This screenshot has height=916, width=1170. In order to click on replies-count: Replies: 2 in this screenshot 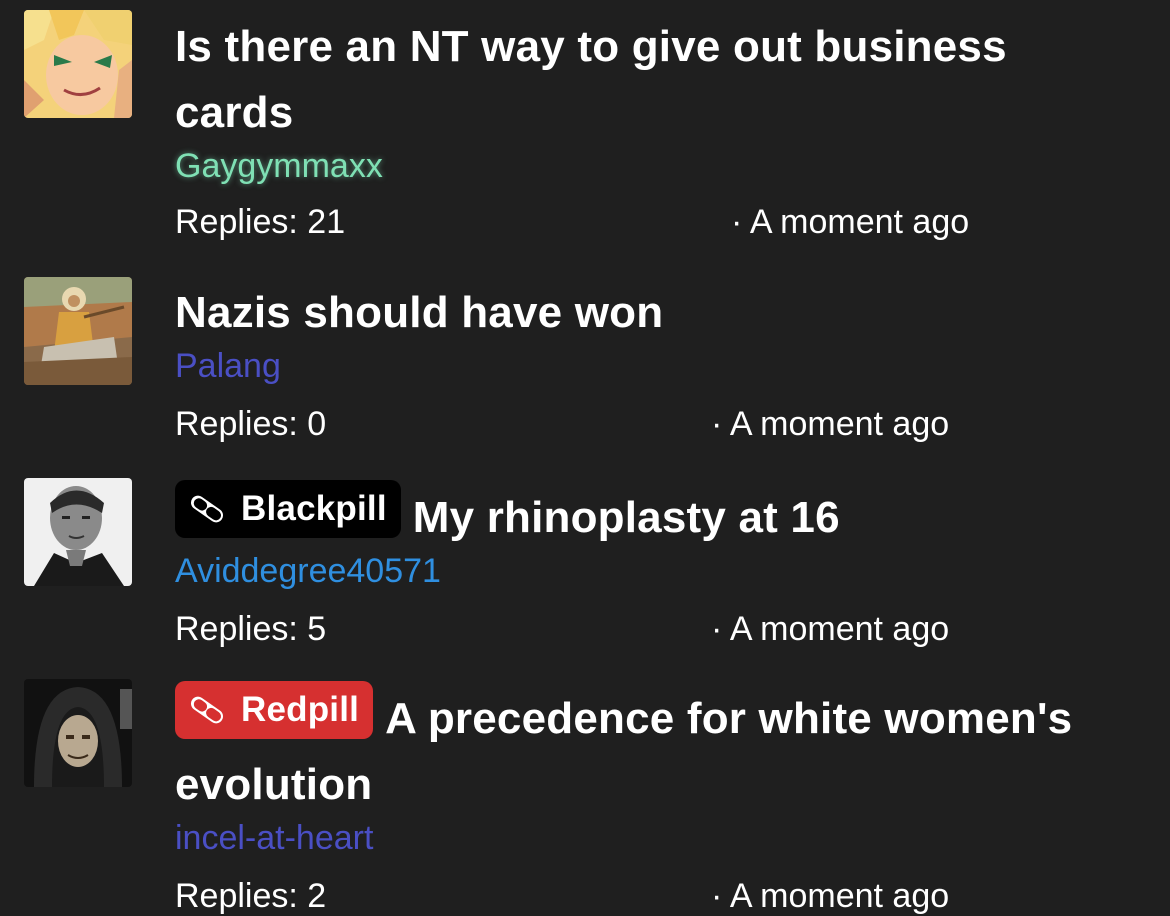, I will do `click(251, 896)`.